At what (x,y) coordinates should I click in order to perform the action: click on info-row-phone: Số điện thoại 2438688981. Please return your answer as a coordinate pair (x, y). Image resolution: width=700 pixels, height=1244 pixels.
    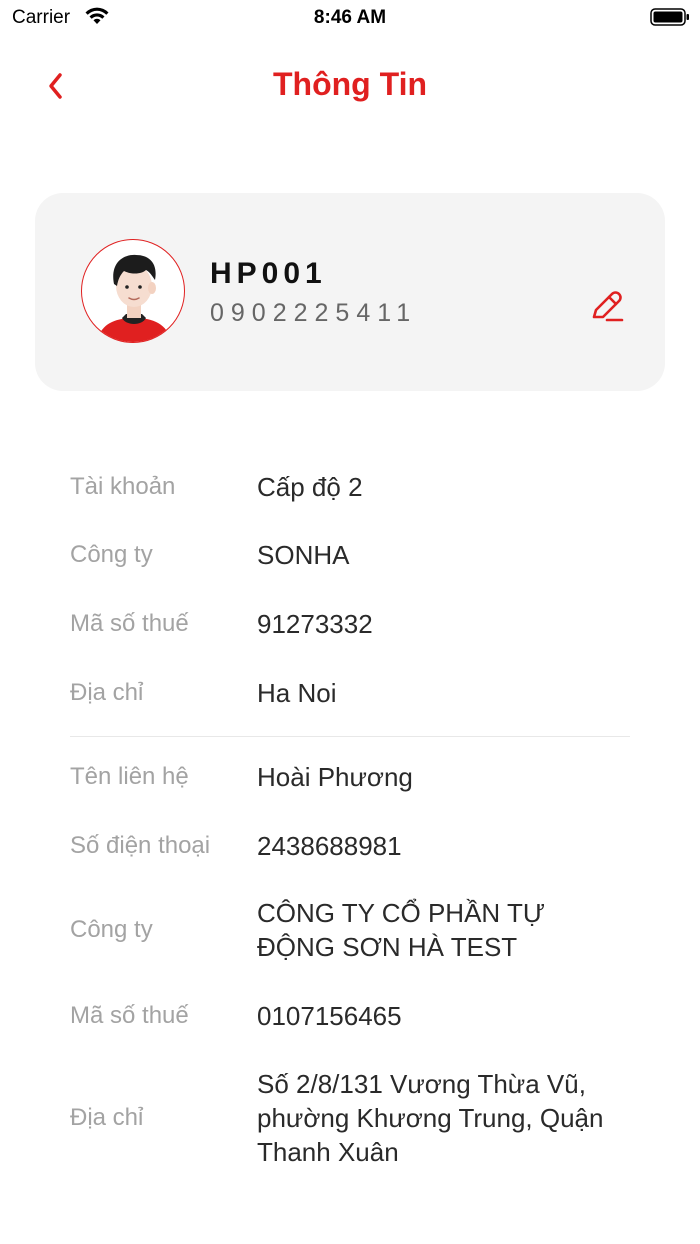
    Looking at the image, I should click on (350, 846).